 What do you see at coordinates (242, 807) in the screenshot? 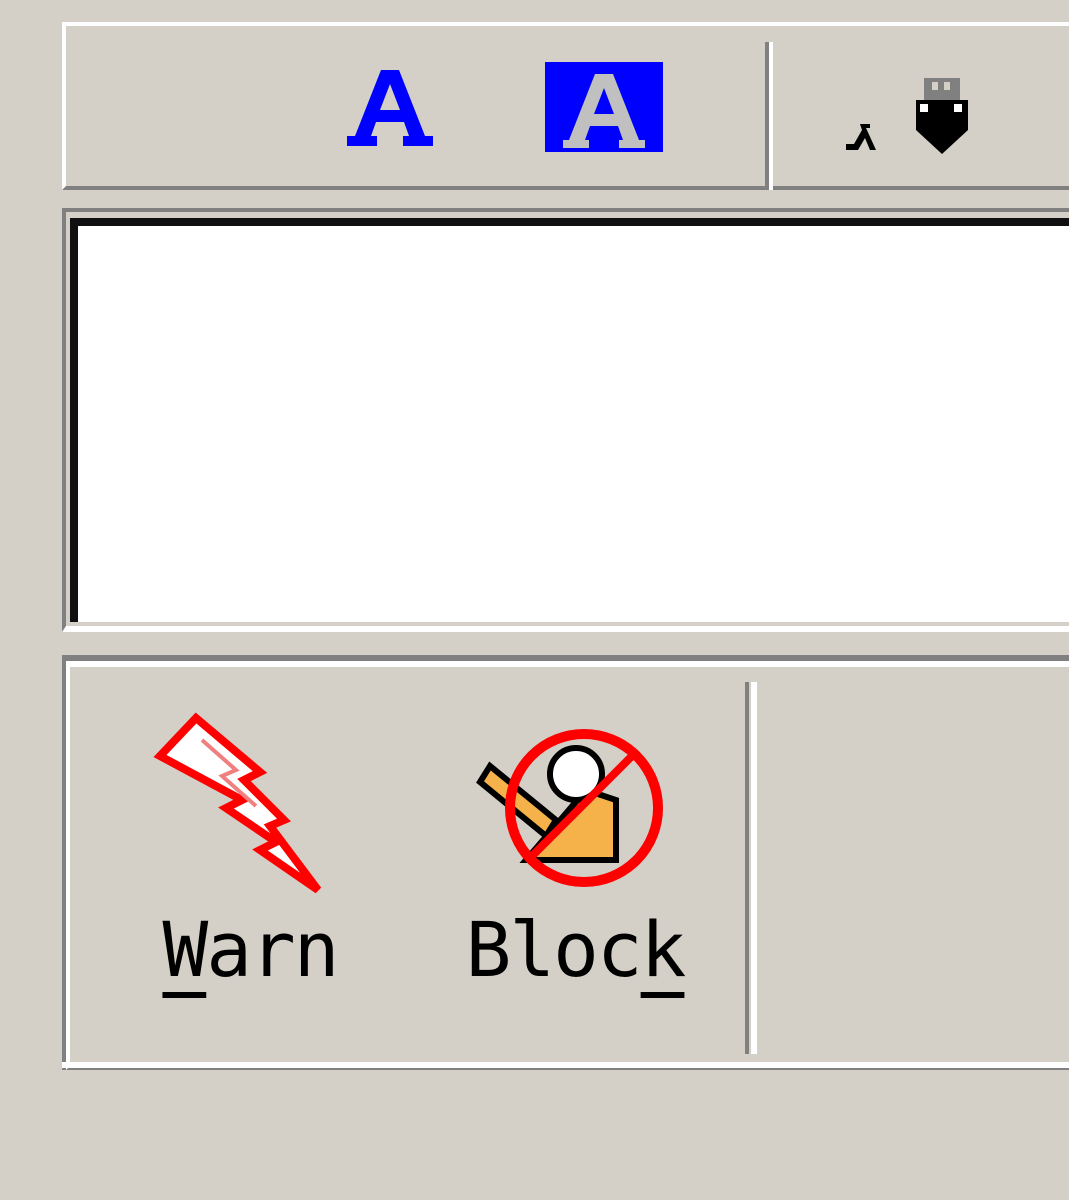
I see `lightning-bolt-icon` at bounding box center [242, 807].